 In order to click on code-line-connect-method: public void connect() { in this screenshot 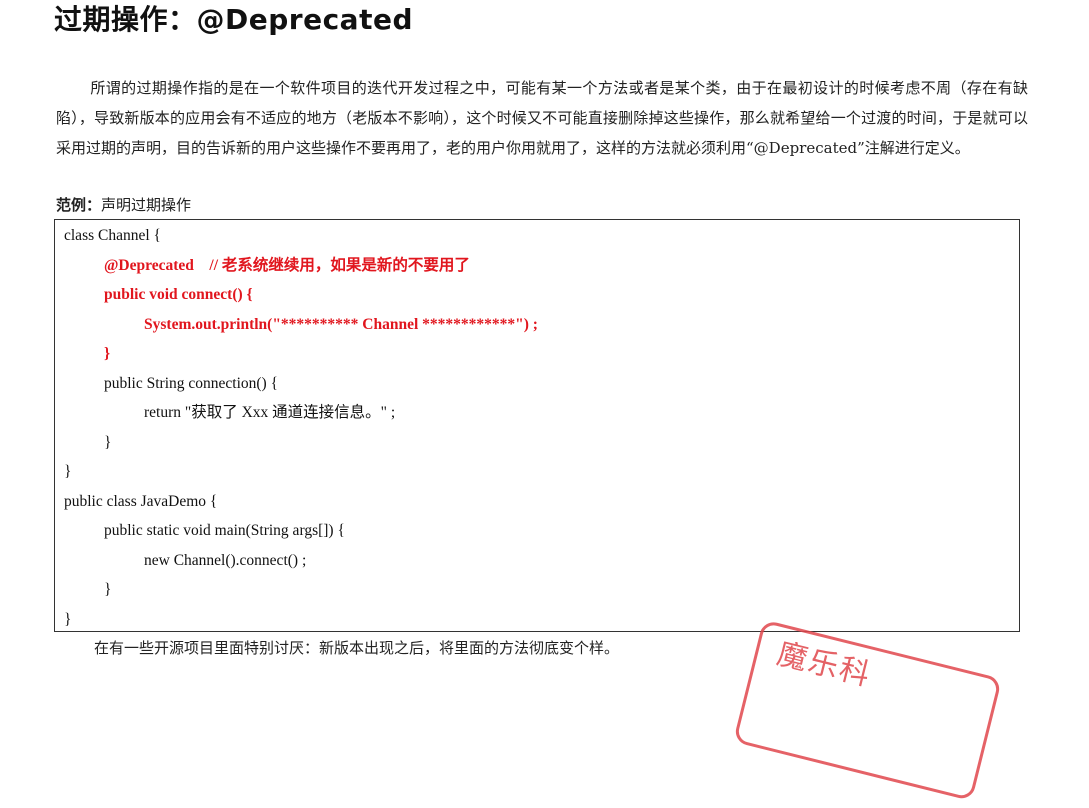, I will do `click(178, 294)`.